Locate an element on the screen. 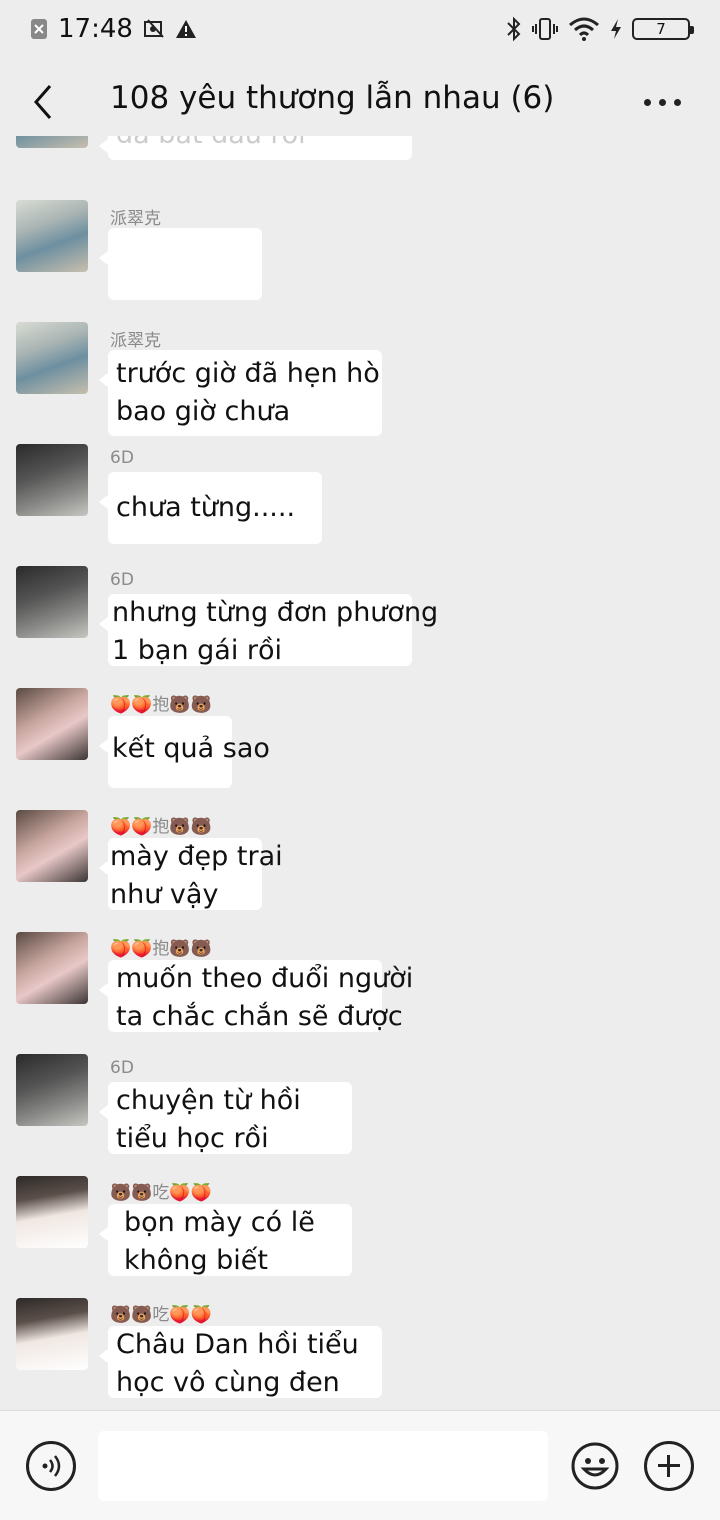 The image size is (720, 1520). input-bar is located at coordinates (360, 1465).